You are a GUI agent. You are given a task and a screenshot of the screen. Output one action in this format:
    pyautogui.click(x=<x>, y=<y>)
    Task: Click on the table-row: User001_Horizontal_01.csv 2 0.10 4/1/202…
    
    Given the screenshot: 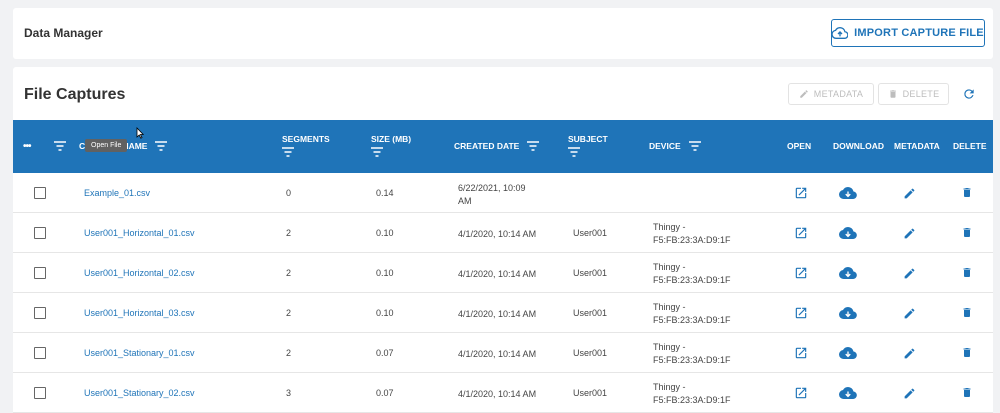 What is the action you would take?
    pyautogui.click(x=503, y=233)
    